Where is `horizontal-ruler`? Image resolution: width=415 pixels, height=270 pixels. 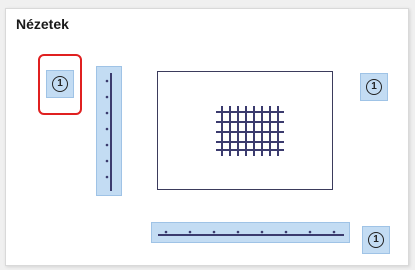
horizontal-ruler is located at coordinates (250, 232).